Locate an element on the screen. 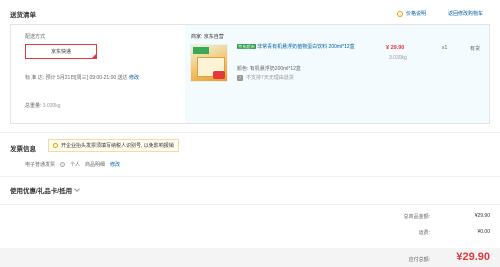  freight-label: 运费: is located at coordinates (424, 233).